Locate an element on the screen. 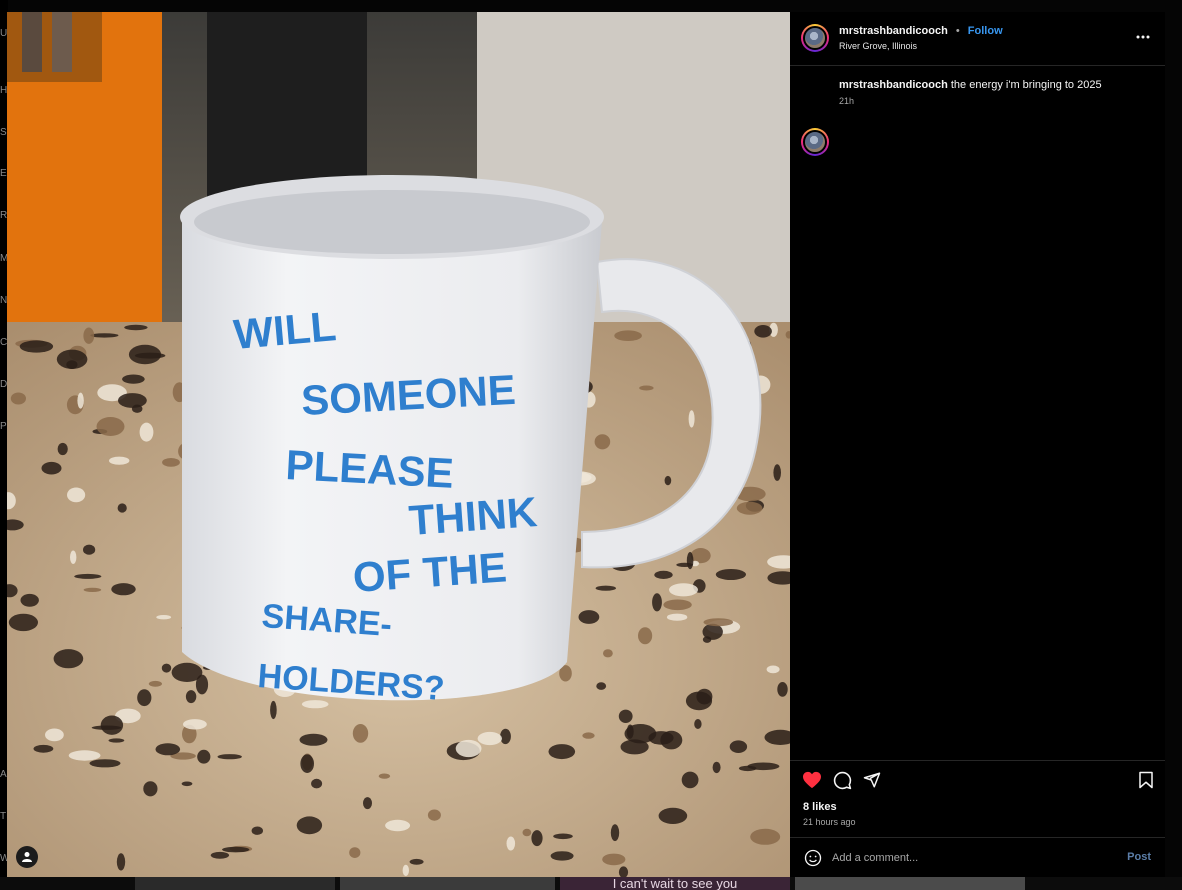 The height and width of the screenshot is (890, 1182). likes-count: 8 likes is located at coordinates (820, 807).